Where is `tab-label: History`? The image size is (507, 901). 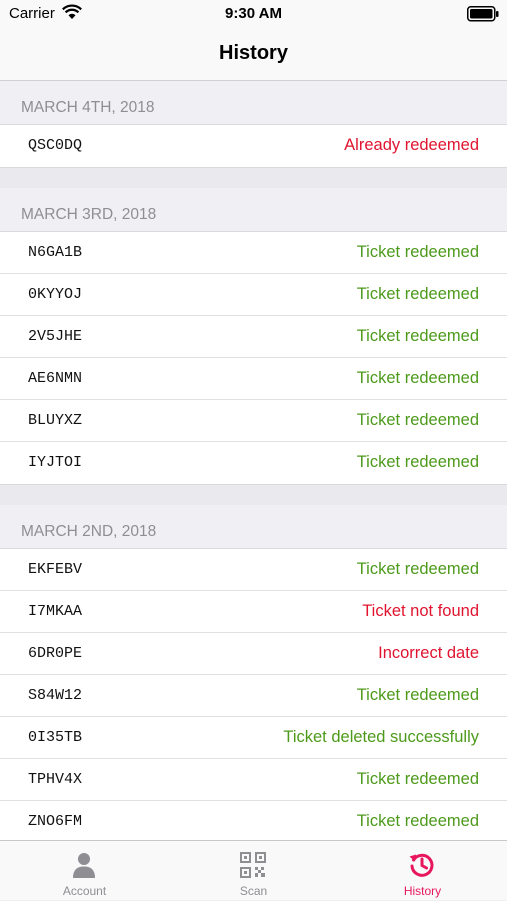
tab-label: History is located at coordinates (422, 891).